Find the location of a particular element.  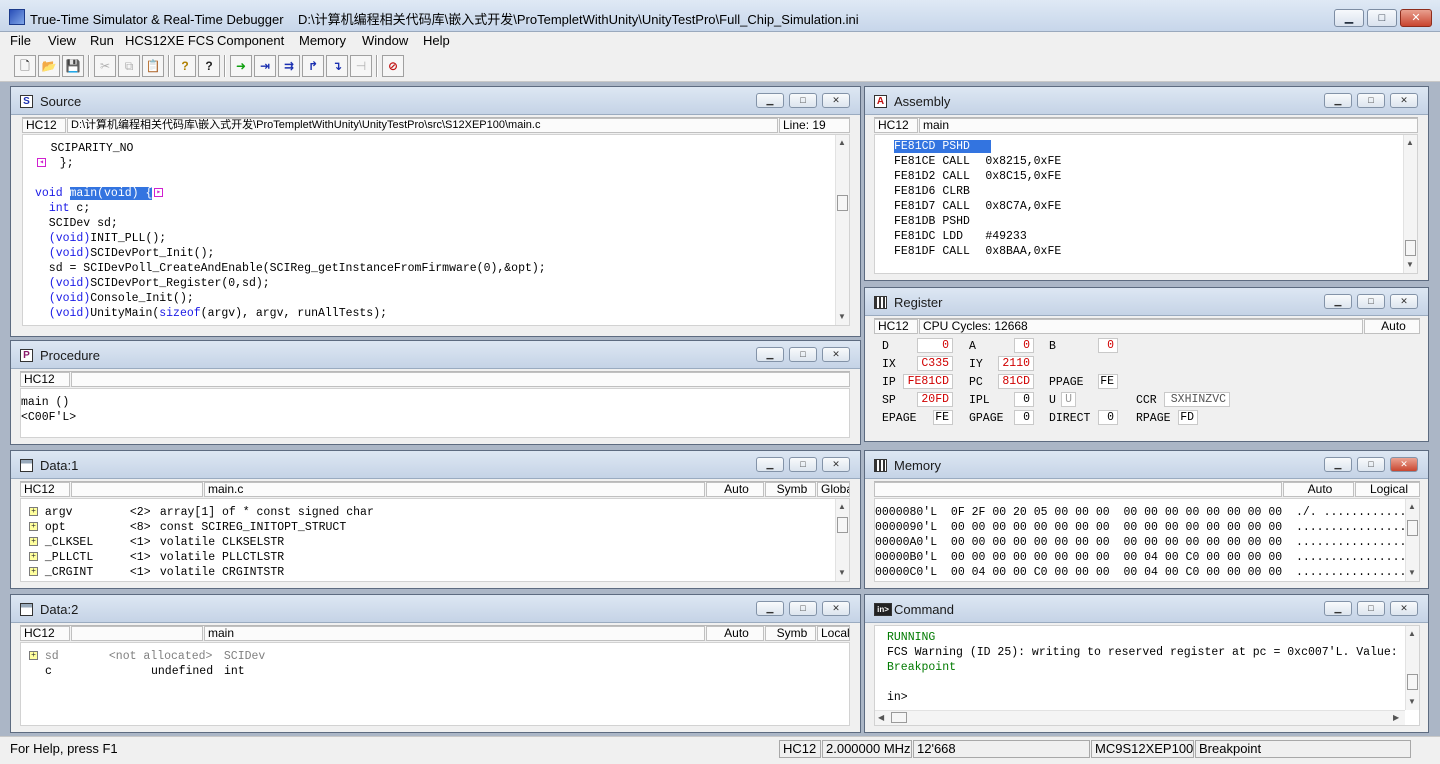

menu-window: Window is located at coordinates (385, 40).